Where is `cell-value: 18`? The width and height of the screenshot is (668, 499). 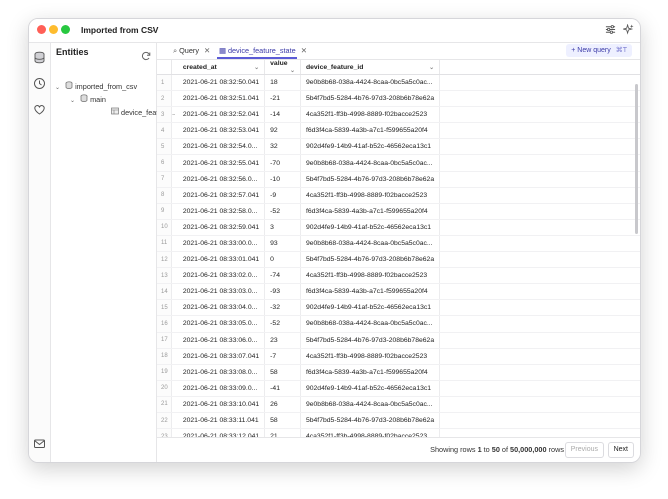
cell-value: 18 is located at coordinates (282, 83).